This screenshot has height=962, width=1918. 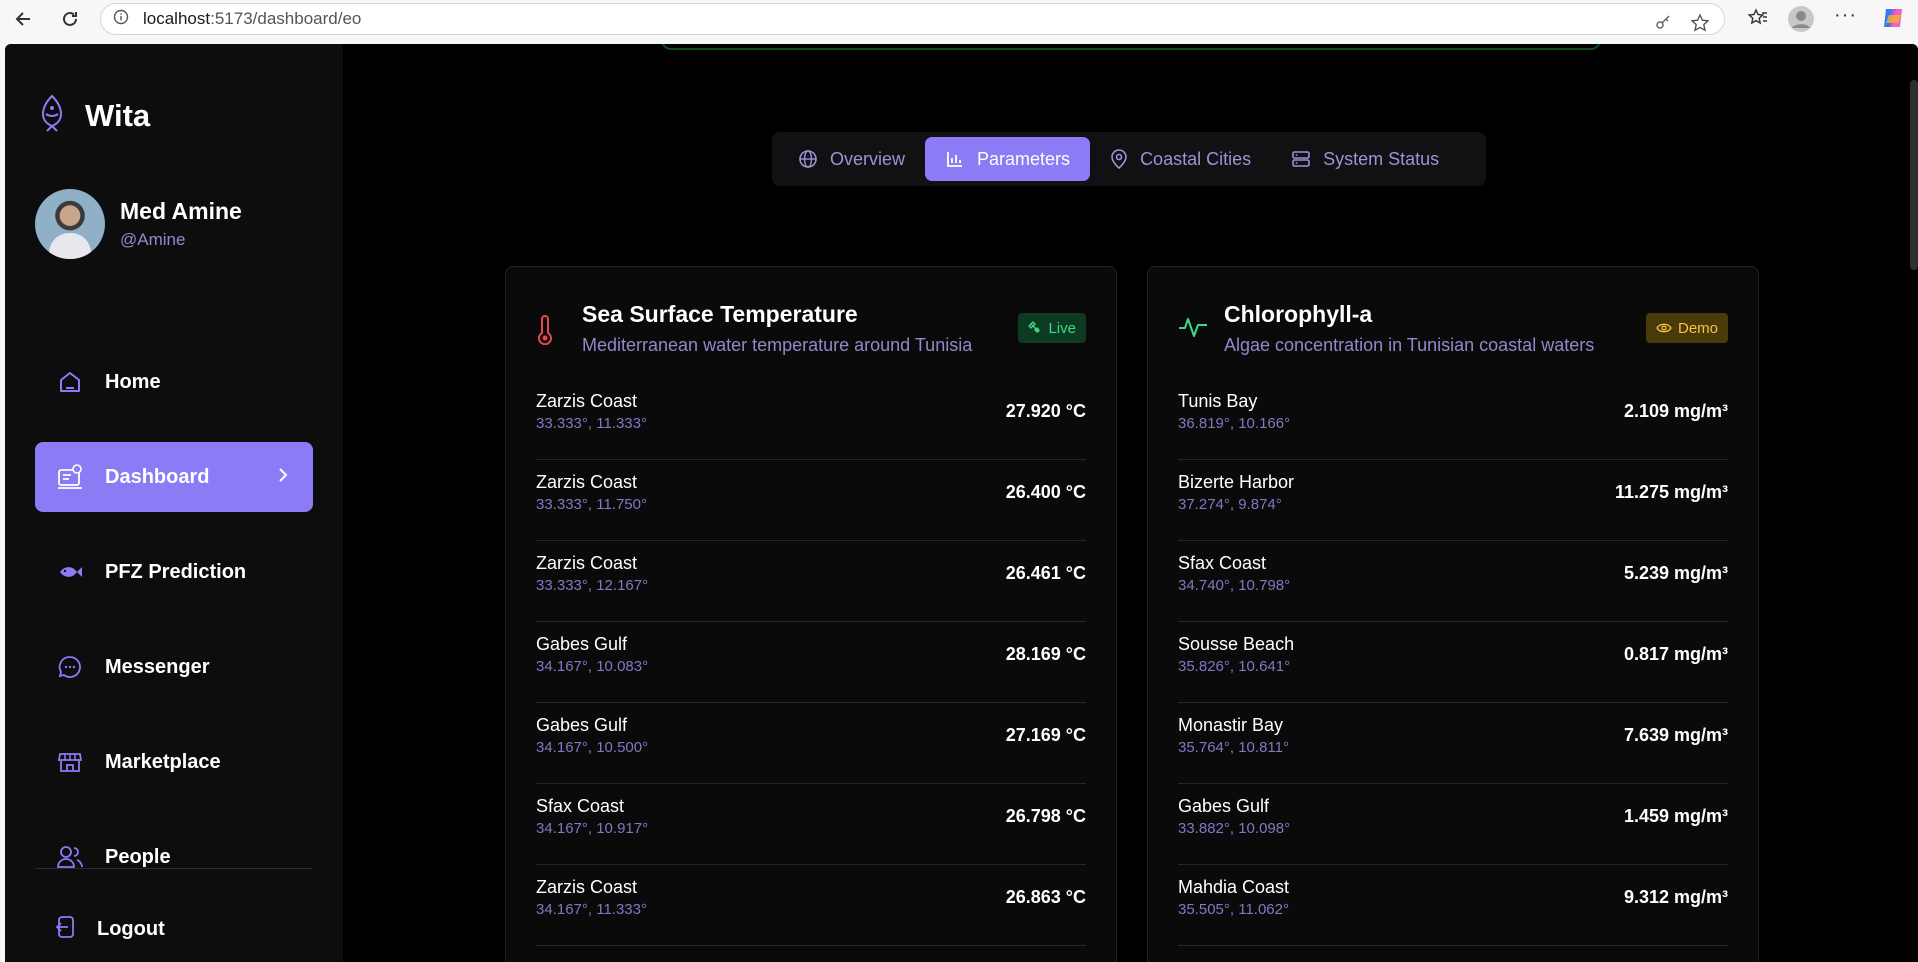 What do you see at coordinates (808, 159) in the screenshot?
I see `globe-icon` at bounding box center [808, 159].